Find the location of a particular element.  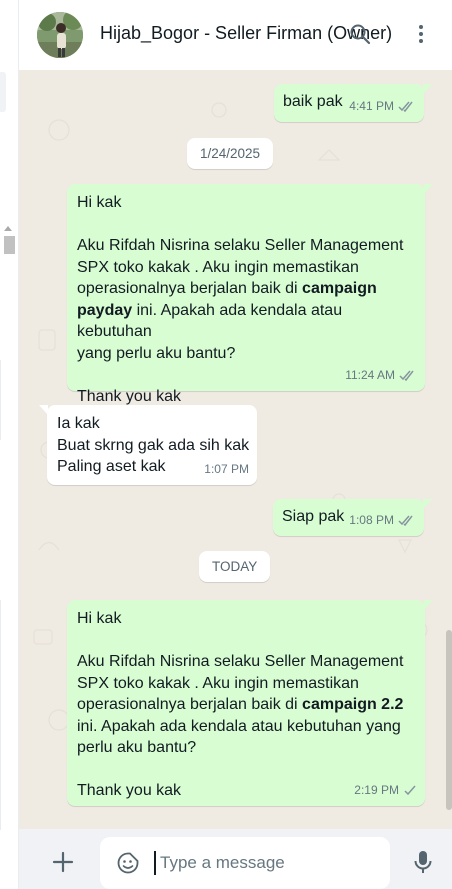

message-line: perlu aku bantu? is located at coordinates (137, 747).